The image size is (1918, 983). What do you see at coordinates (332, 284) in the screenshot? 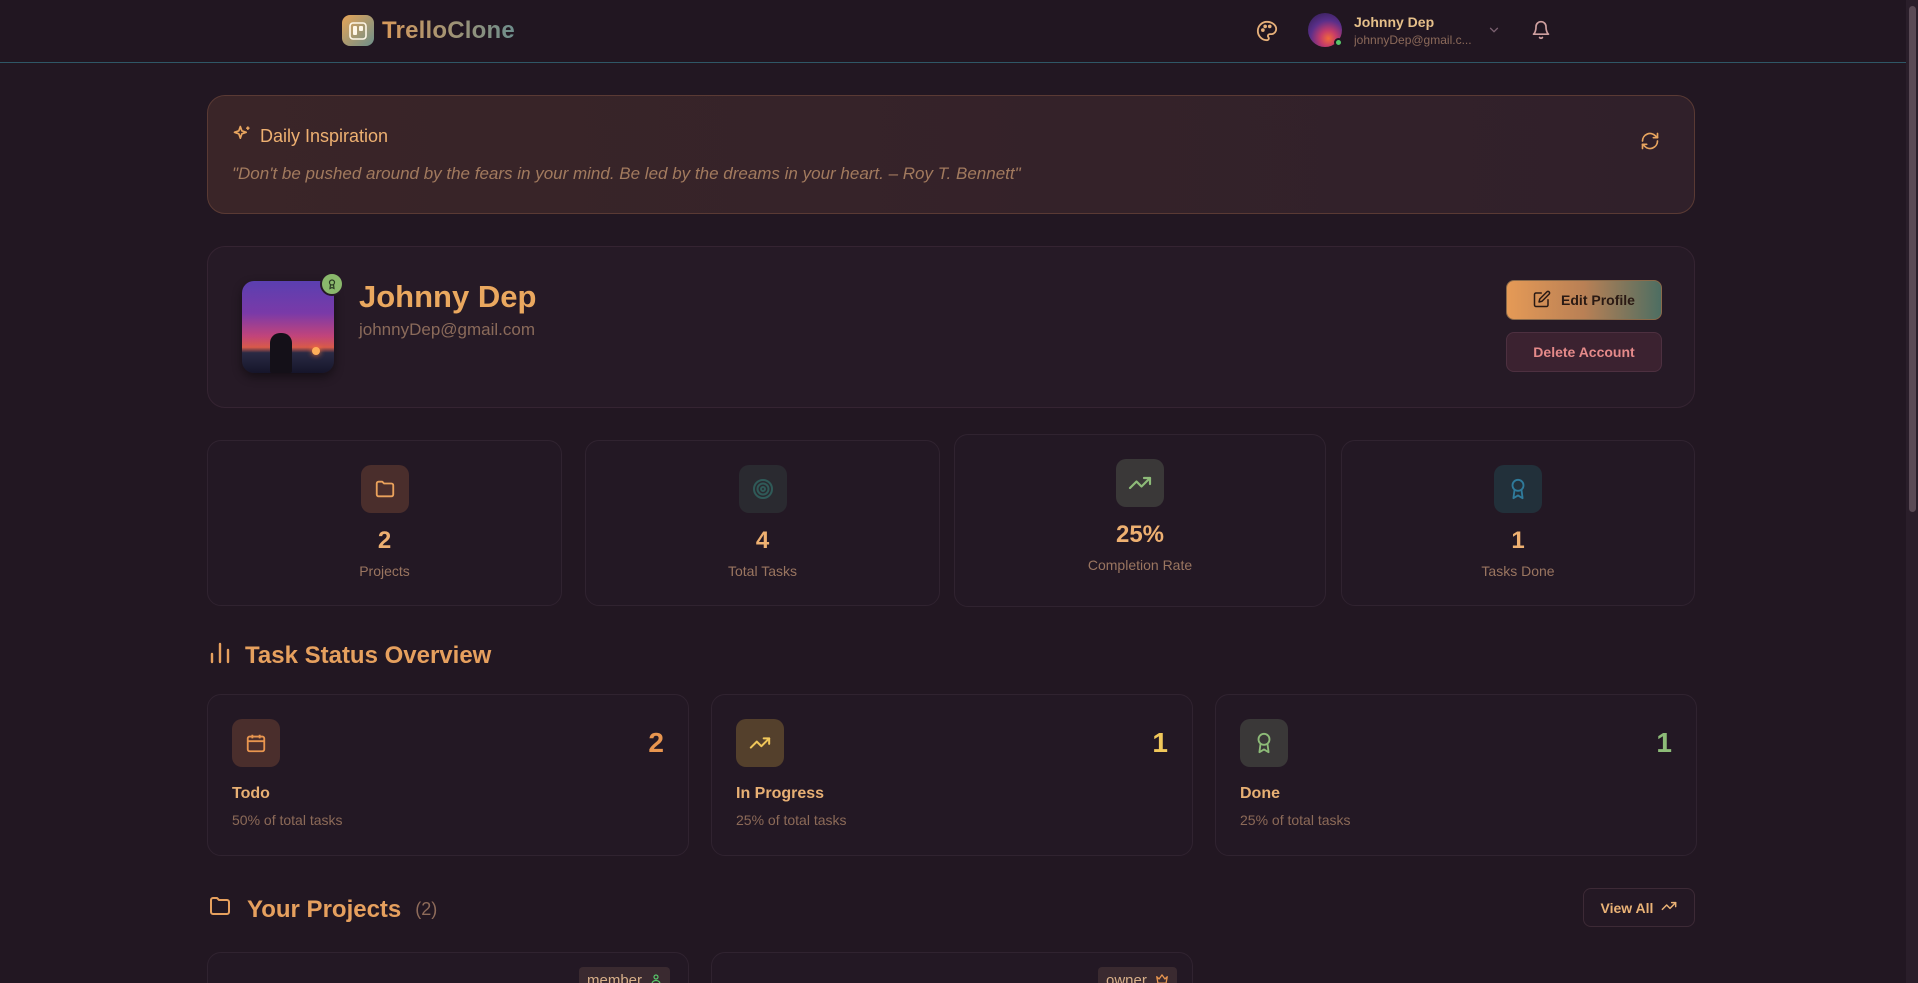
I see `award-badge-icon` at bounding box center [332, 284].